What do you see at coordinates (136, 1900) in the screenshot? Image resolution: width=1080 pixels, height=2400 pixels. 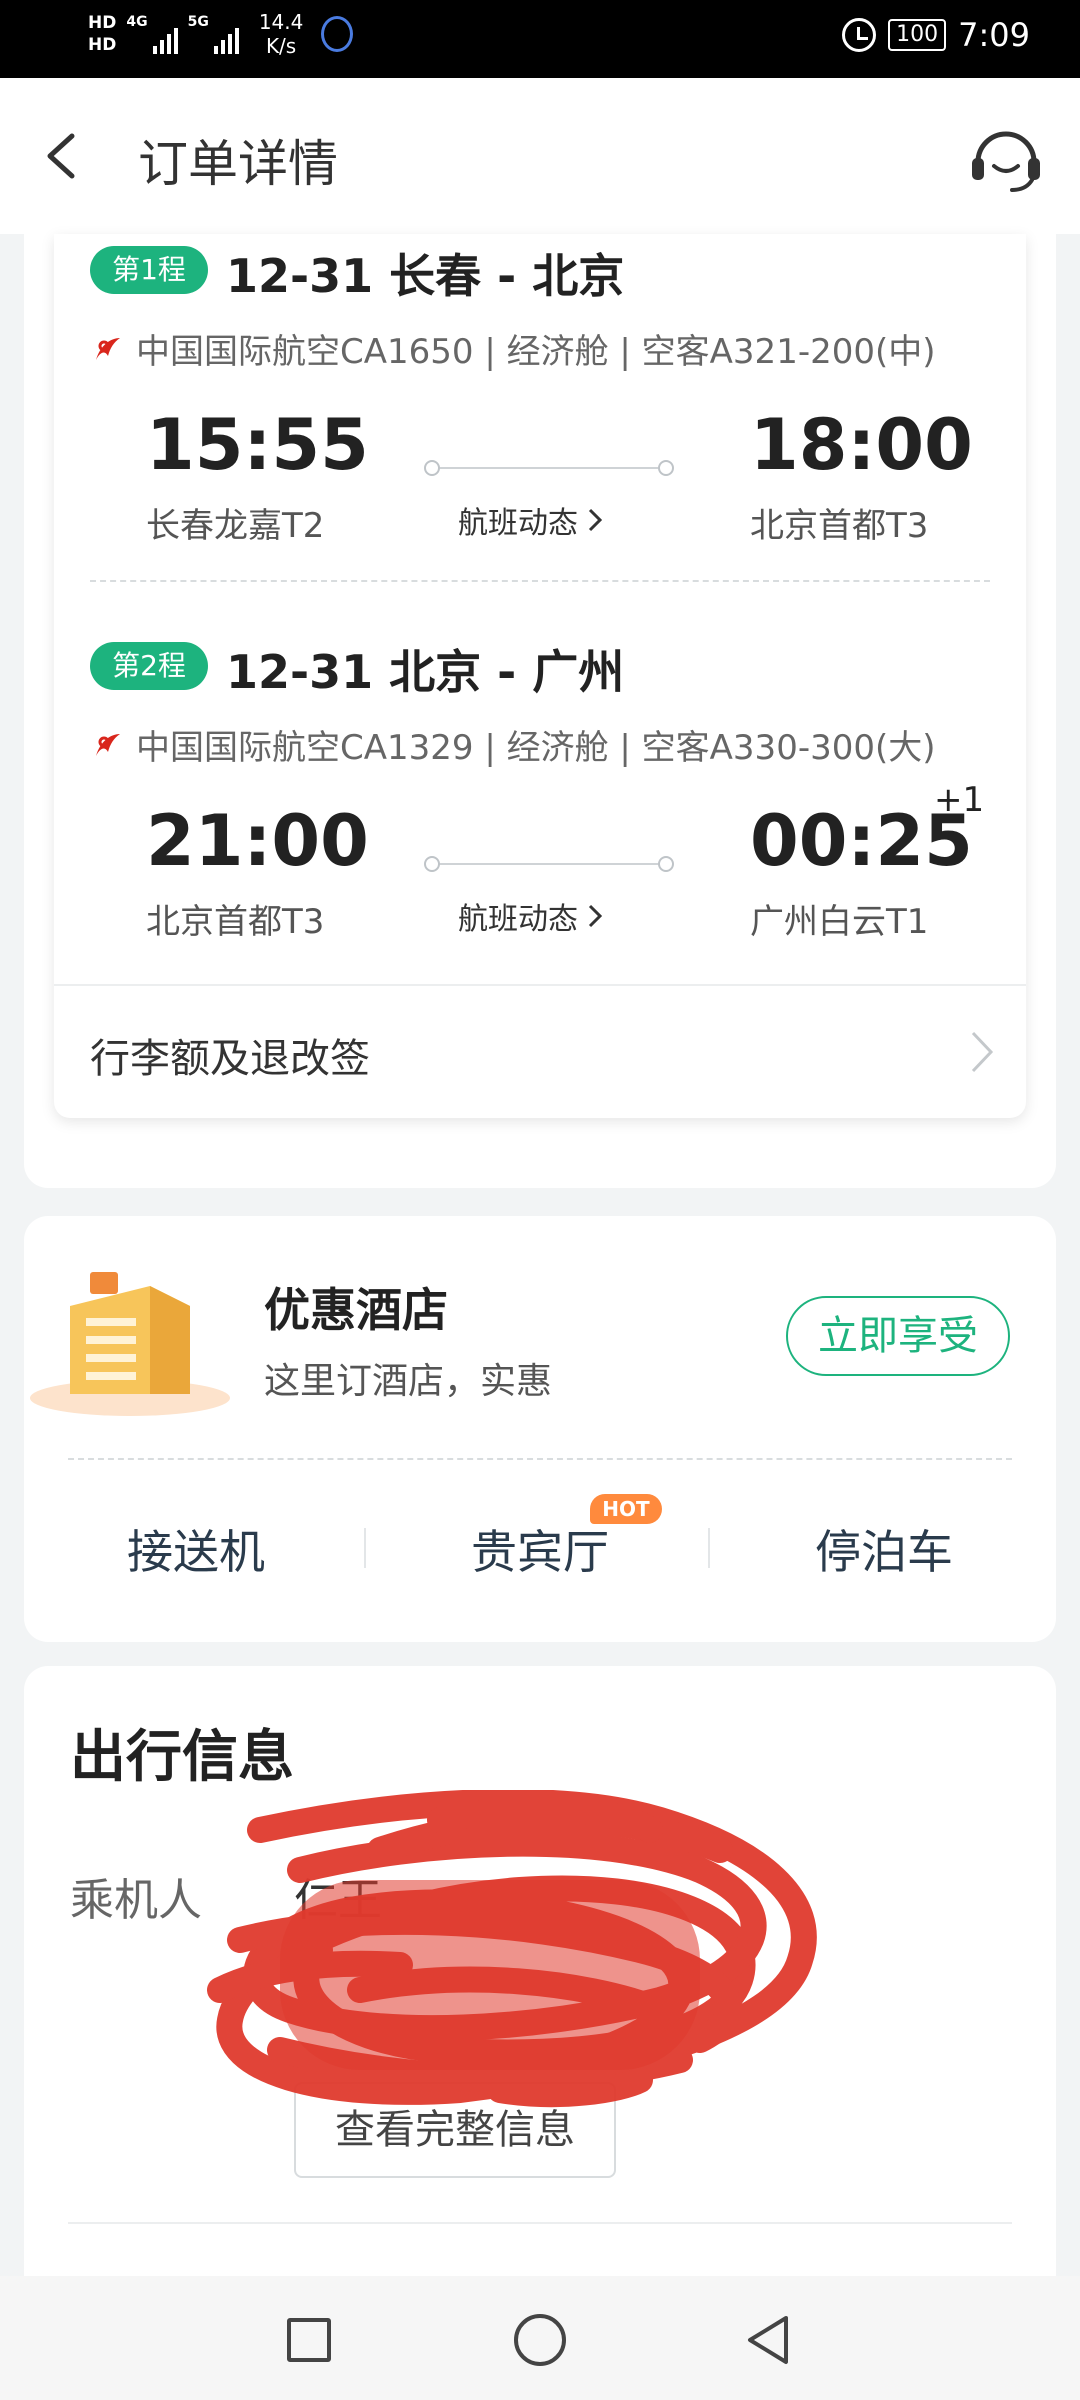 I see `passenger-label: 乘机人` at bounding box center [136, 1900].